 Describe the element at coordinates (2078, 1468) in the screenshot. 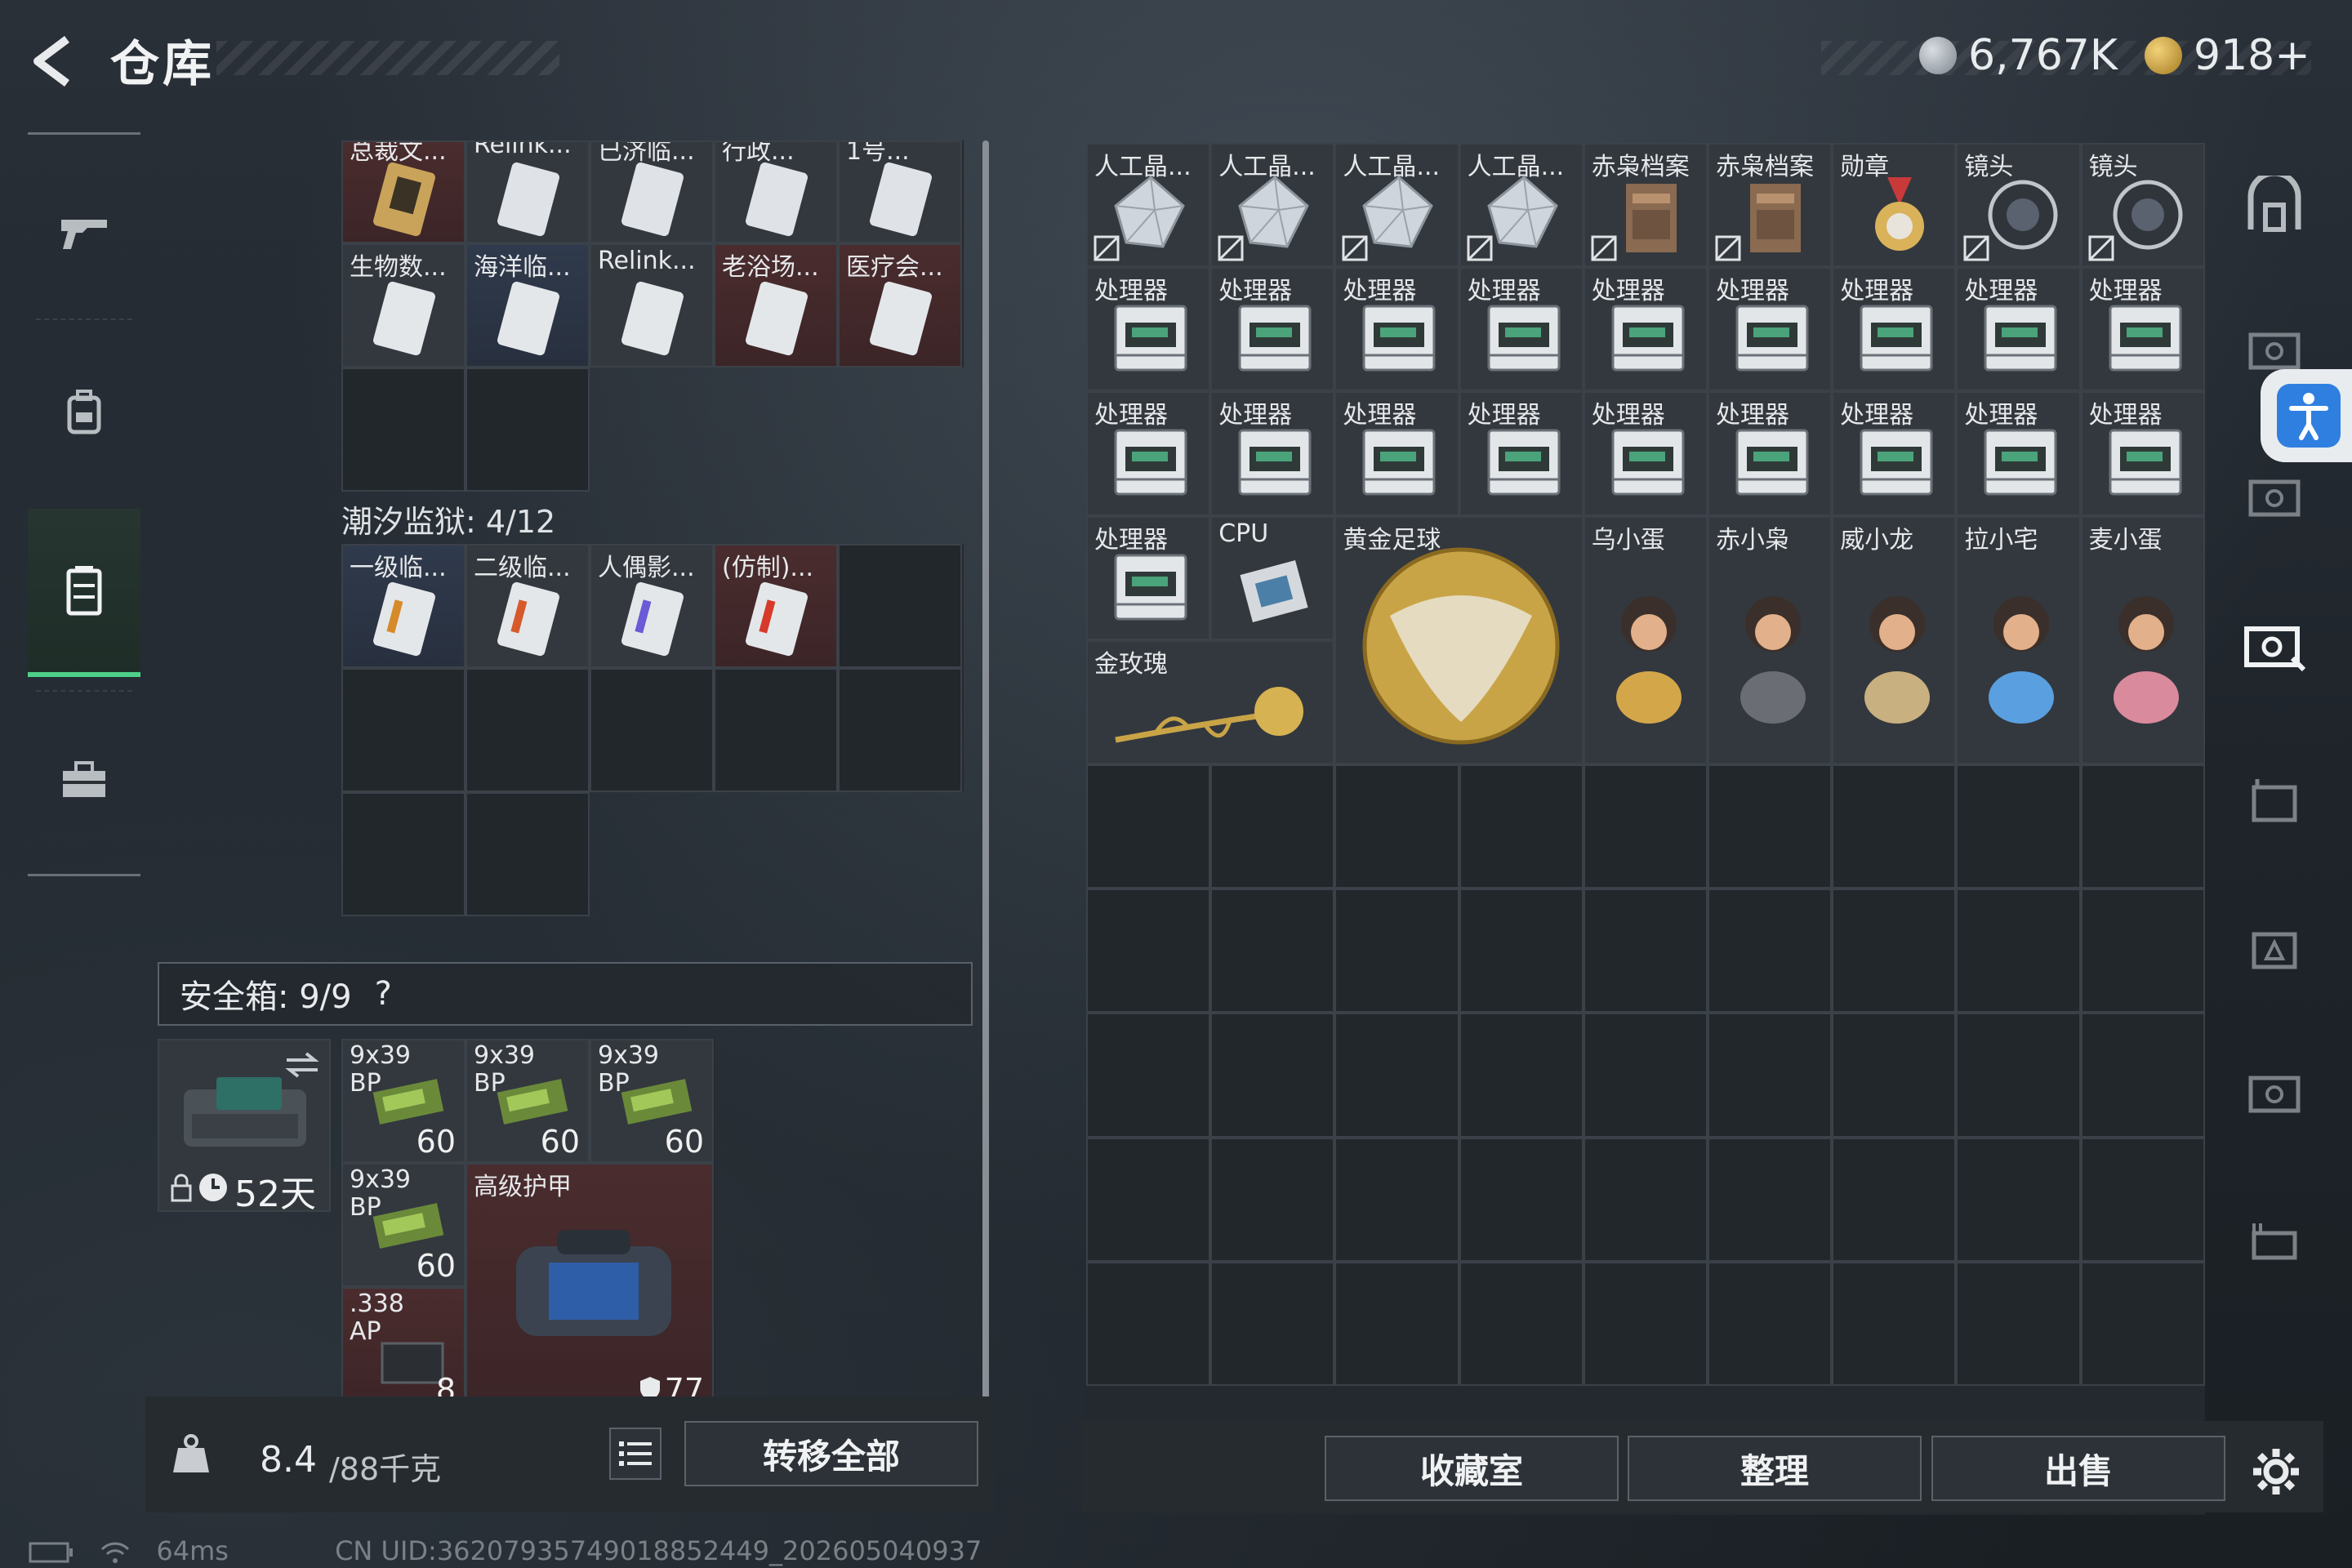

I see `sell-button: 出售` at that location.